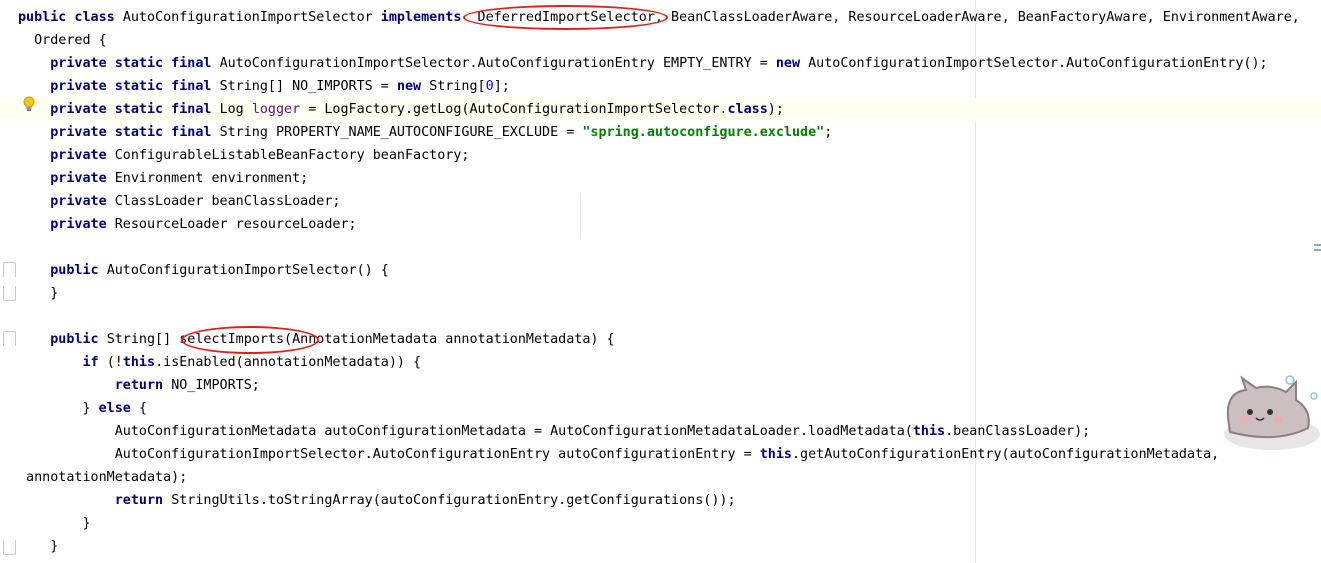 Image resolution: width=1321 pixels, height=563 pixels. What do you see at coordinates (747, 109) in the screenshot?
I see `code-token: class` at bounding box center [747, 109].